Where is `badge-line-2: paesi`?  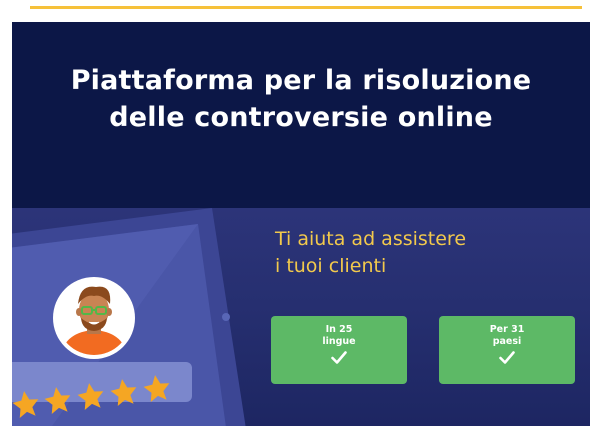
badge-line-2: paesi is located at coordinates (507, 341).